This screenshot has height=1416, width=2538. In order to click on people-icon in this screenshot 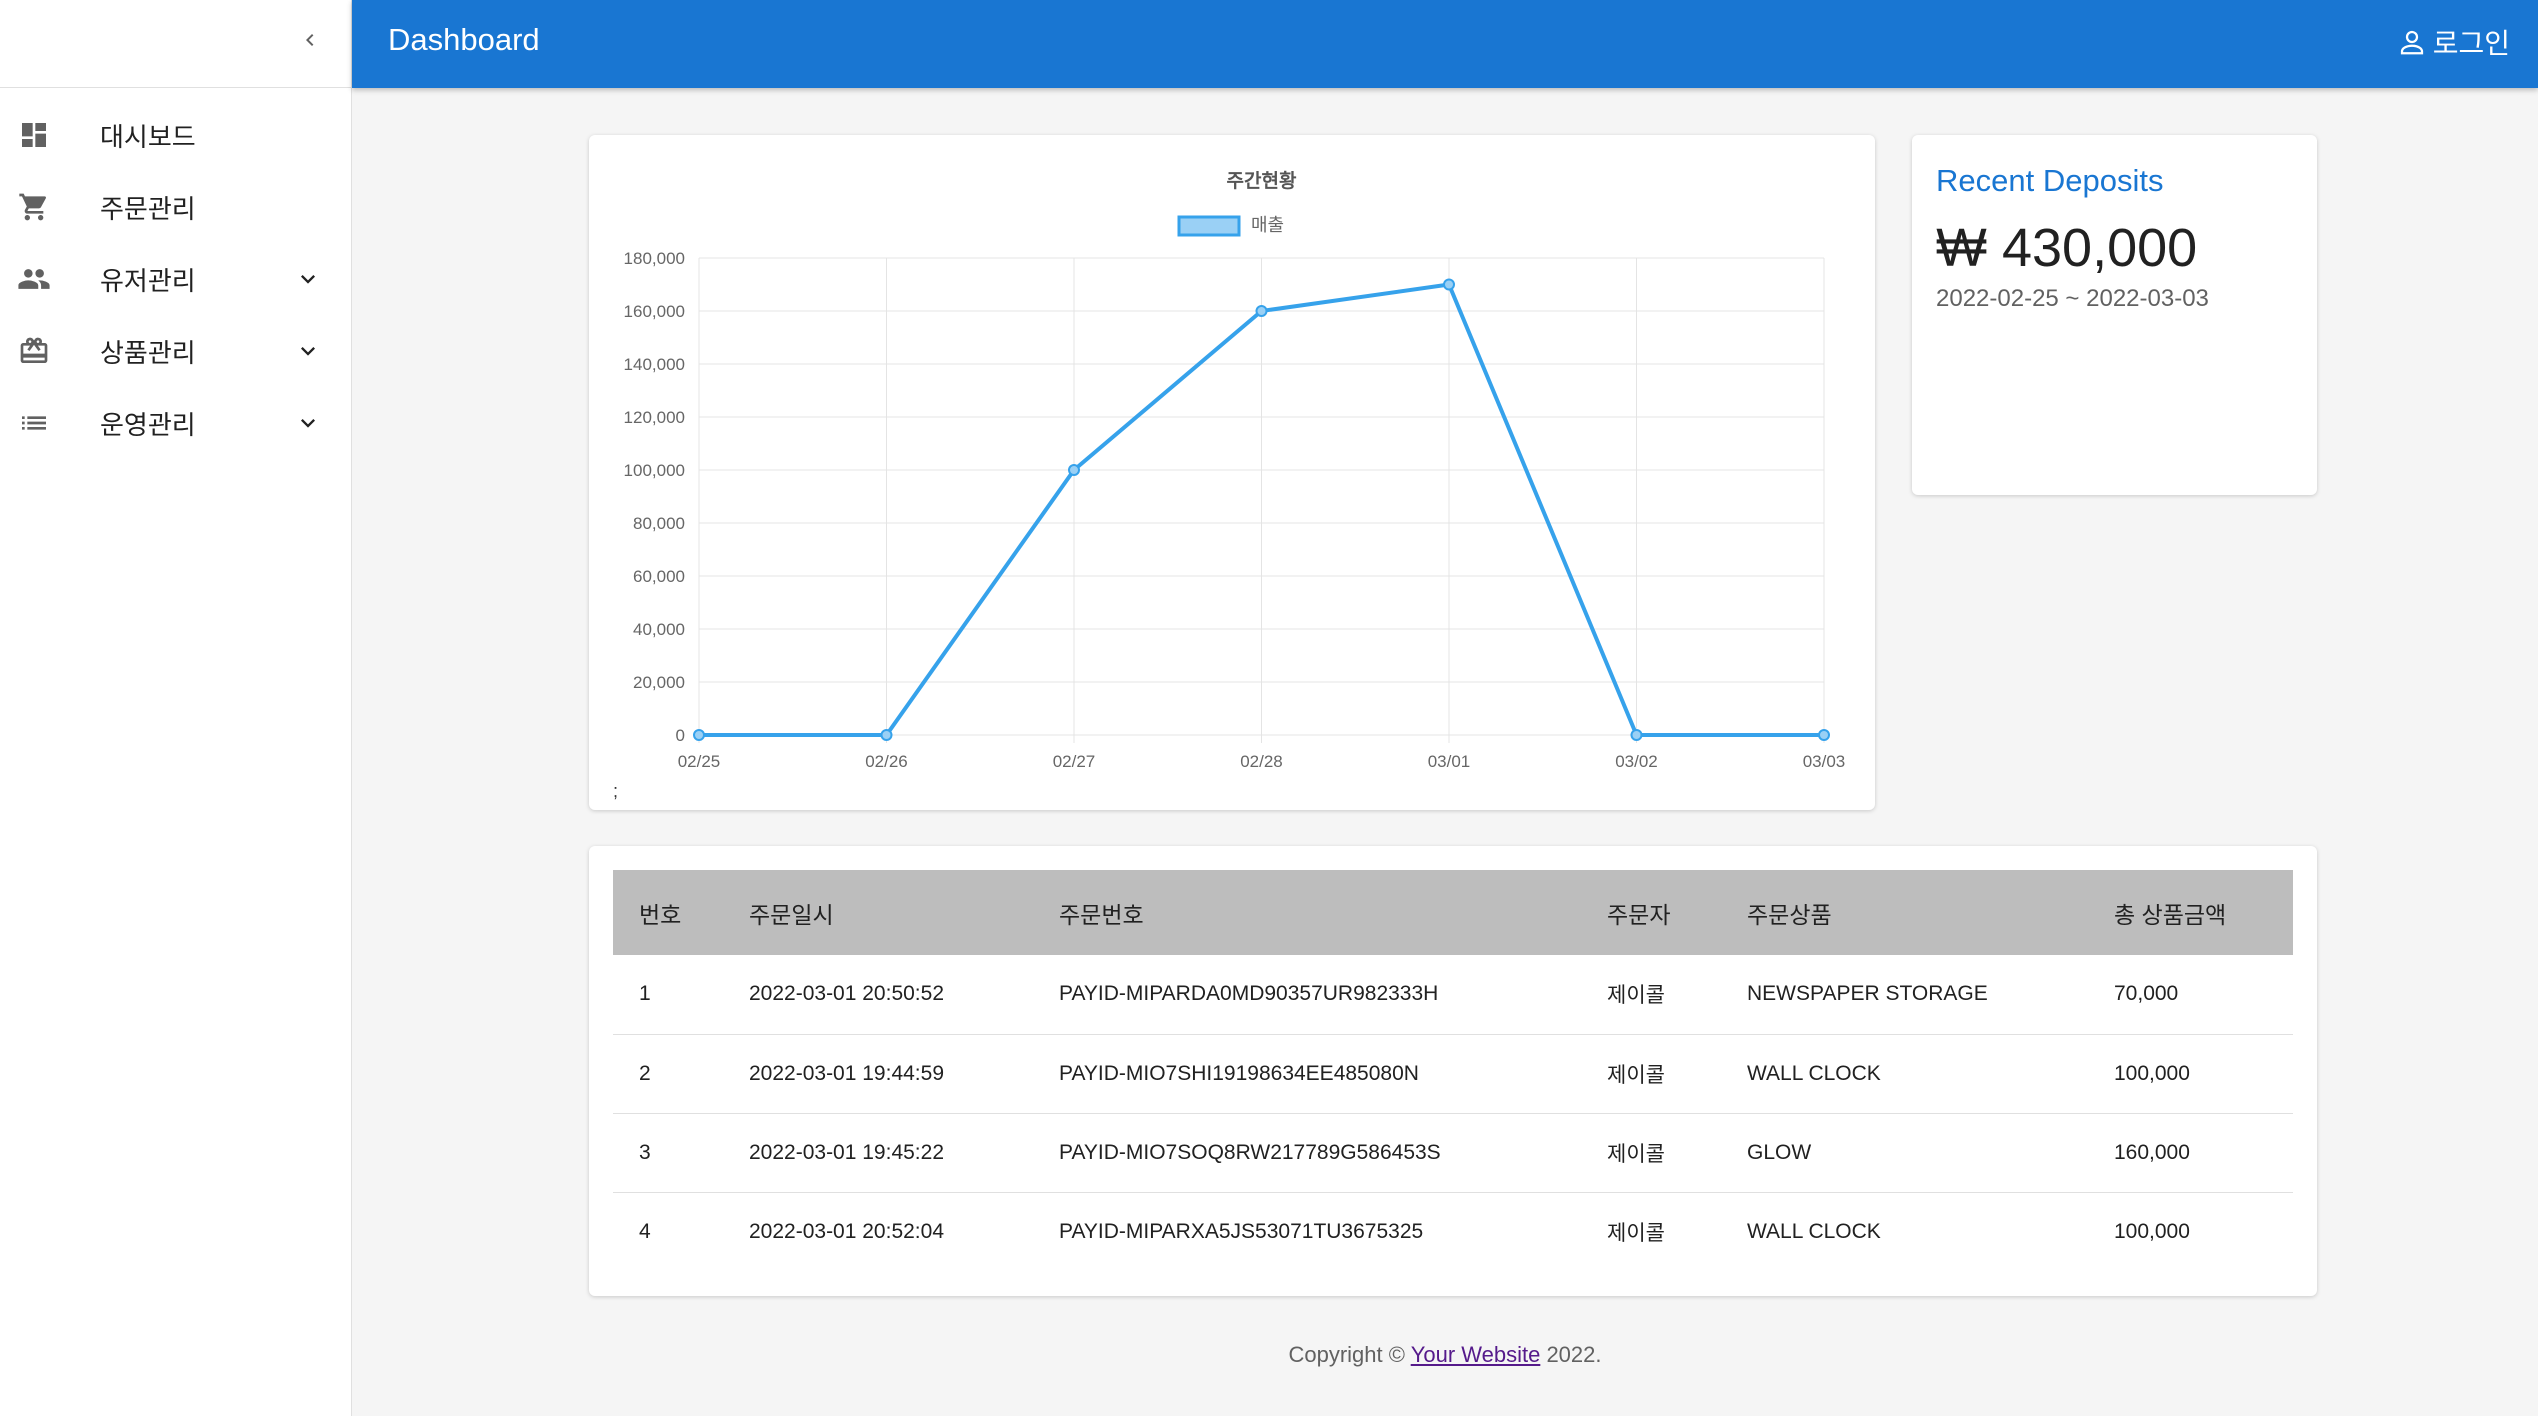, I will do `click(34, 279)`.